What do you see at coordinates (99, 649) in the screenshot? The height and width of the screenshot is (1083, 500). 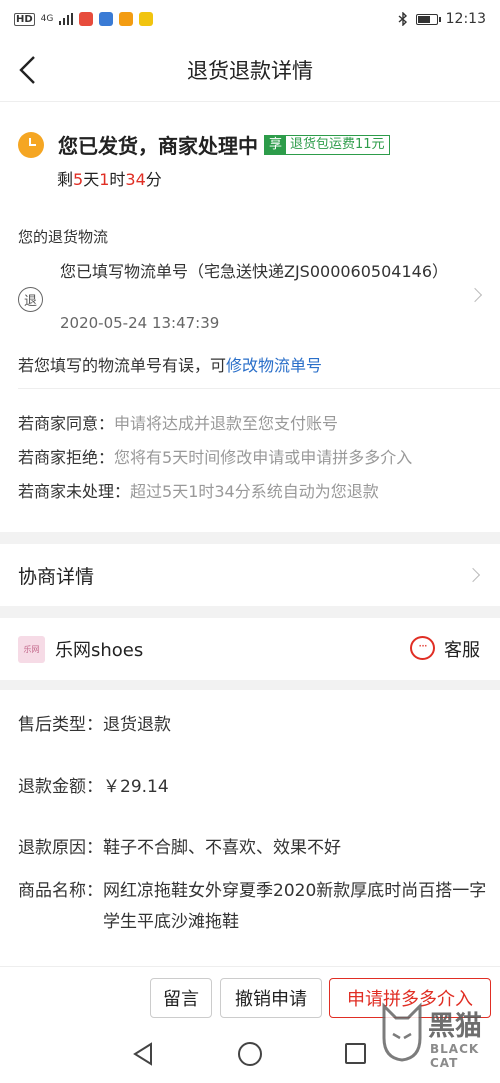 I see `shop-name: 乐网shoes` at bounding box center [99, 649].